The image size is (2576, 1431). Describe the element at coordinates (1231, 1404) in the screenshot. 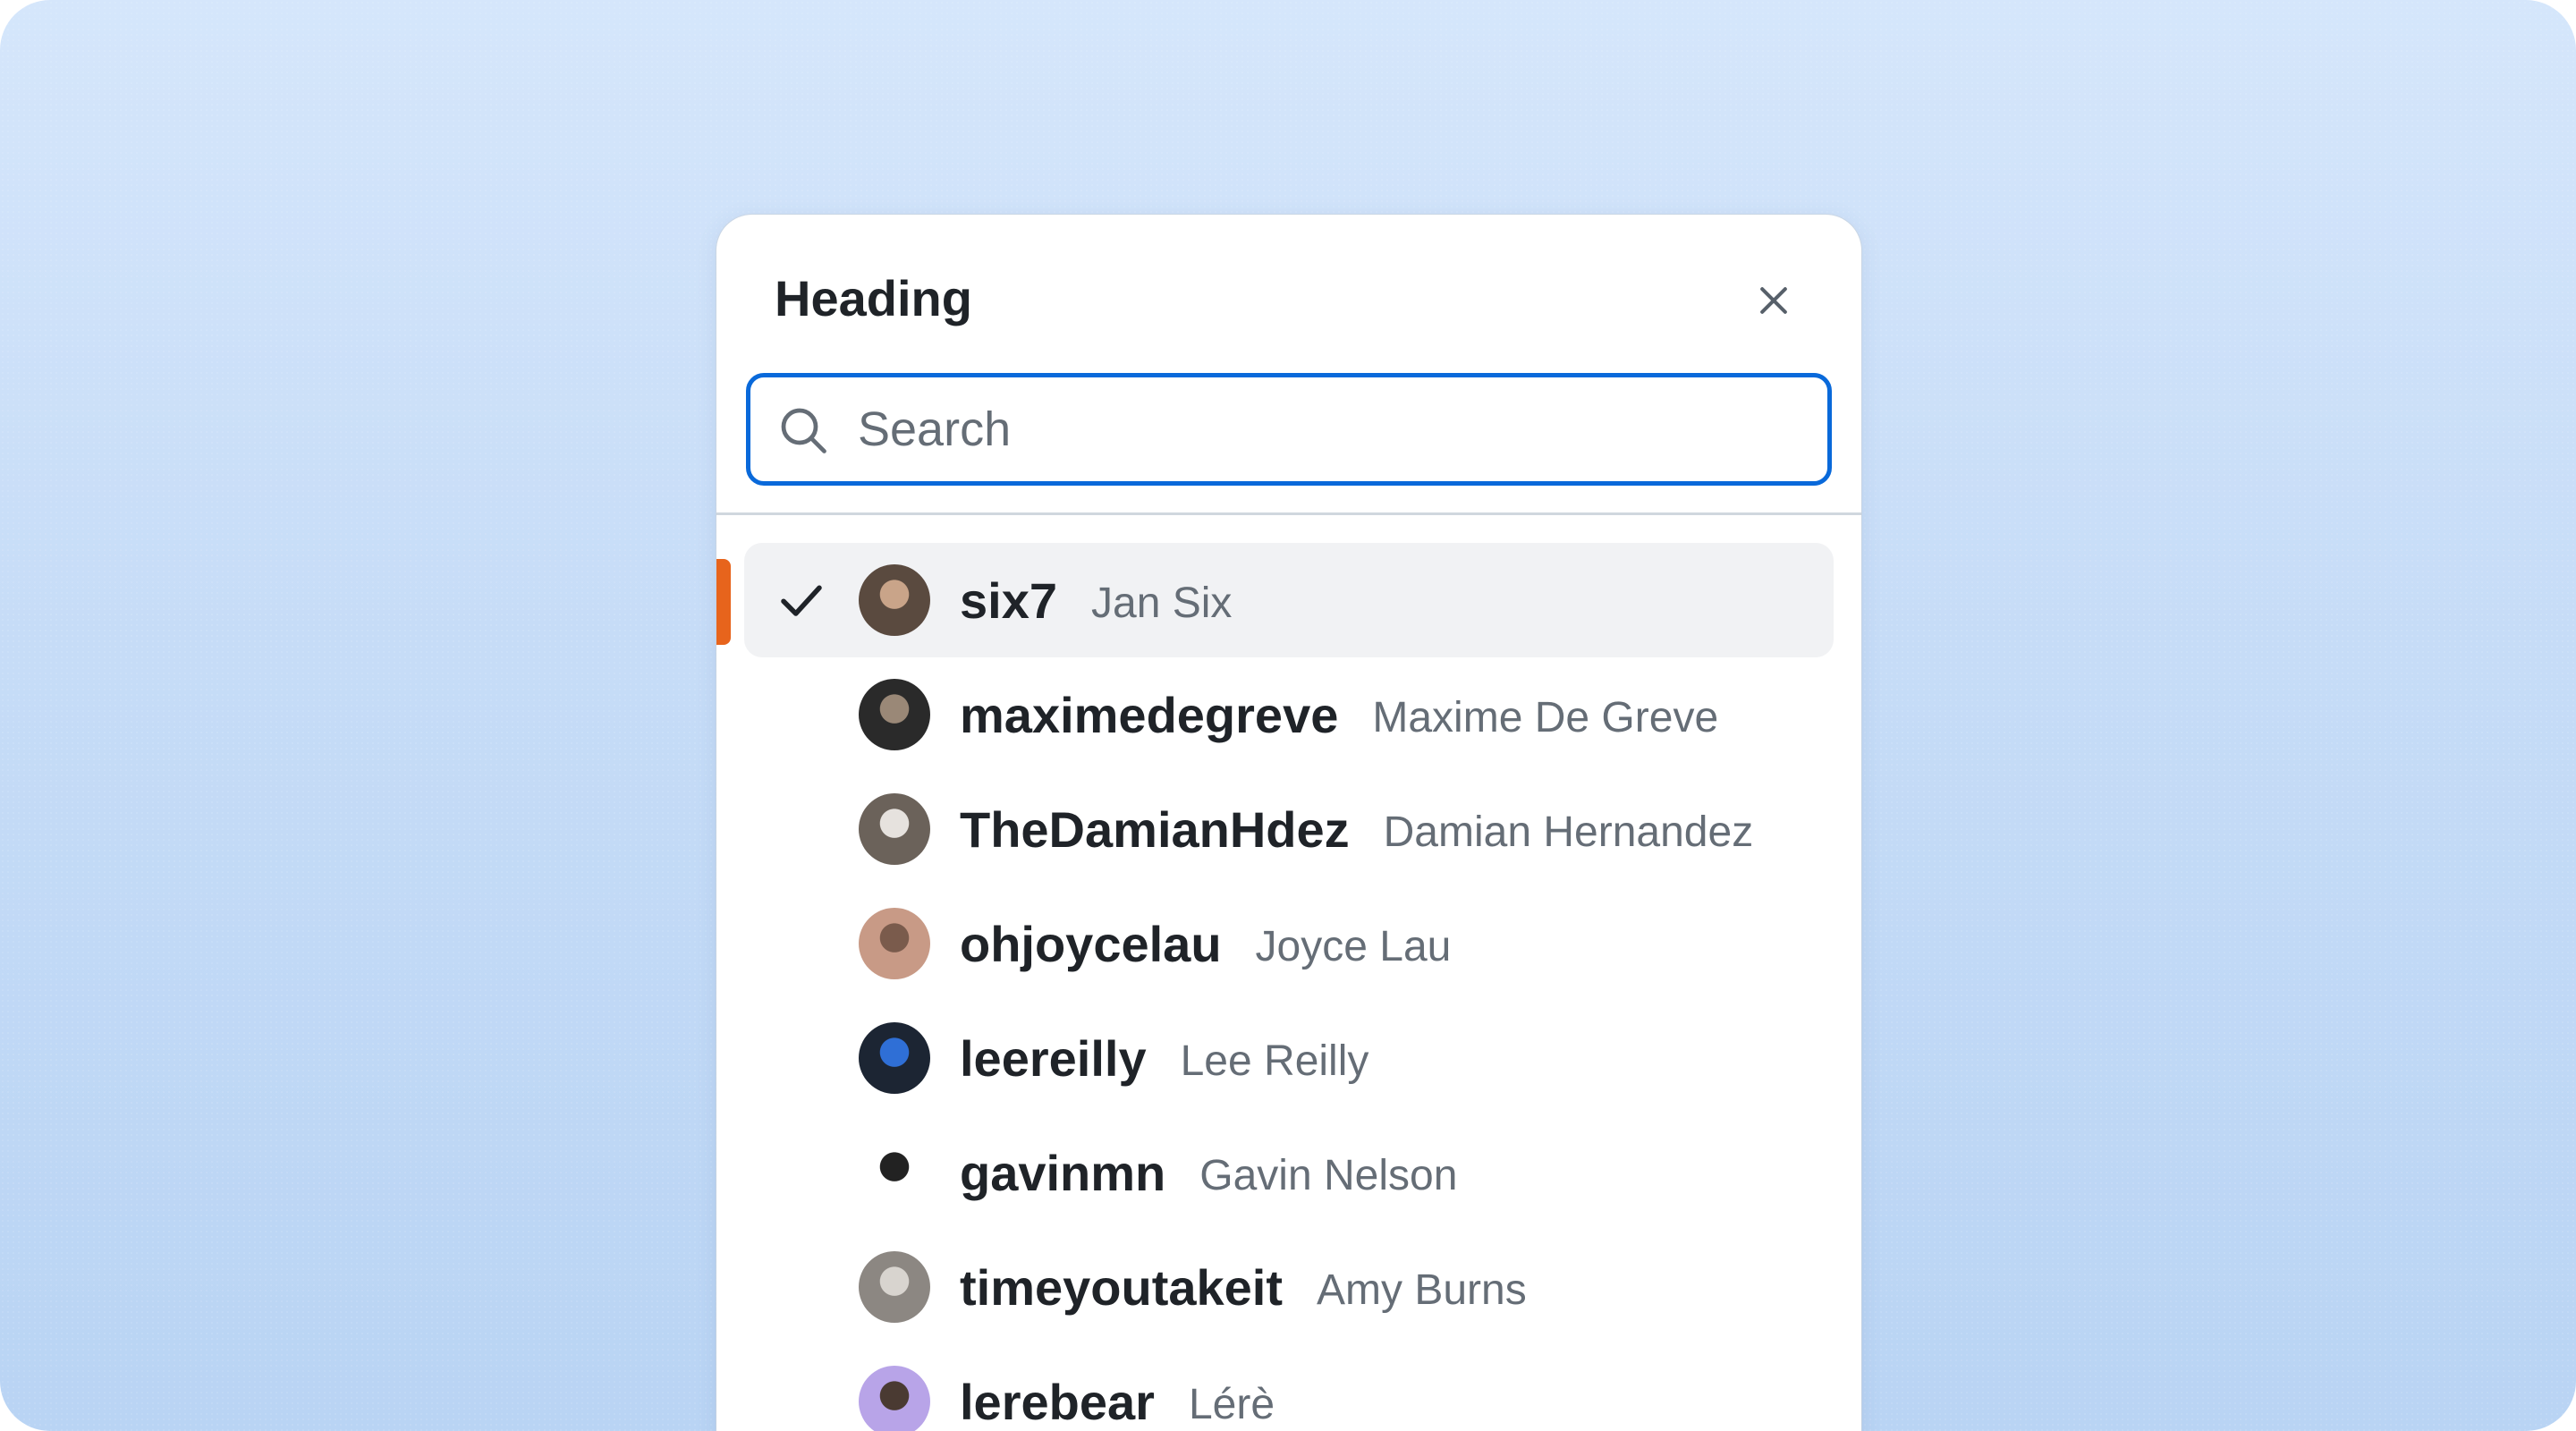

I see `full-name: Lérè` at that location.